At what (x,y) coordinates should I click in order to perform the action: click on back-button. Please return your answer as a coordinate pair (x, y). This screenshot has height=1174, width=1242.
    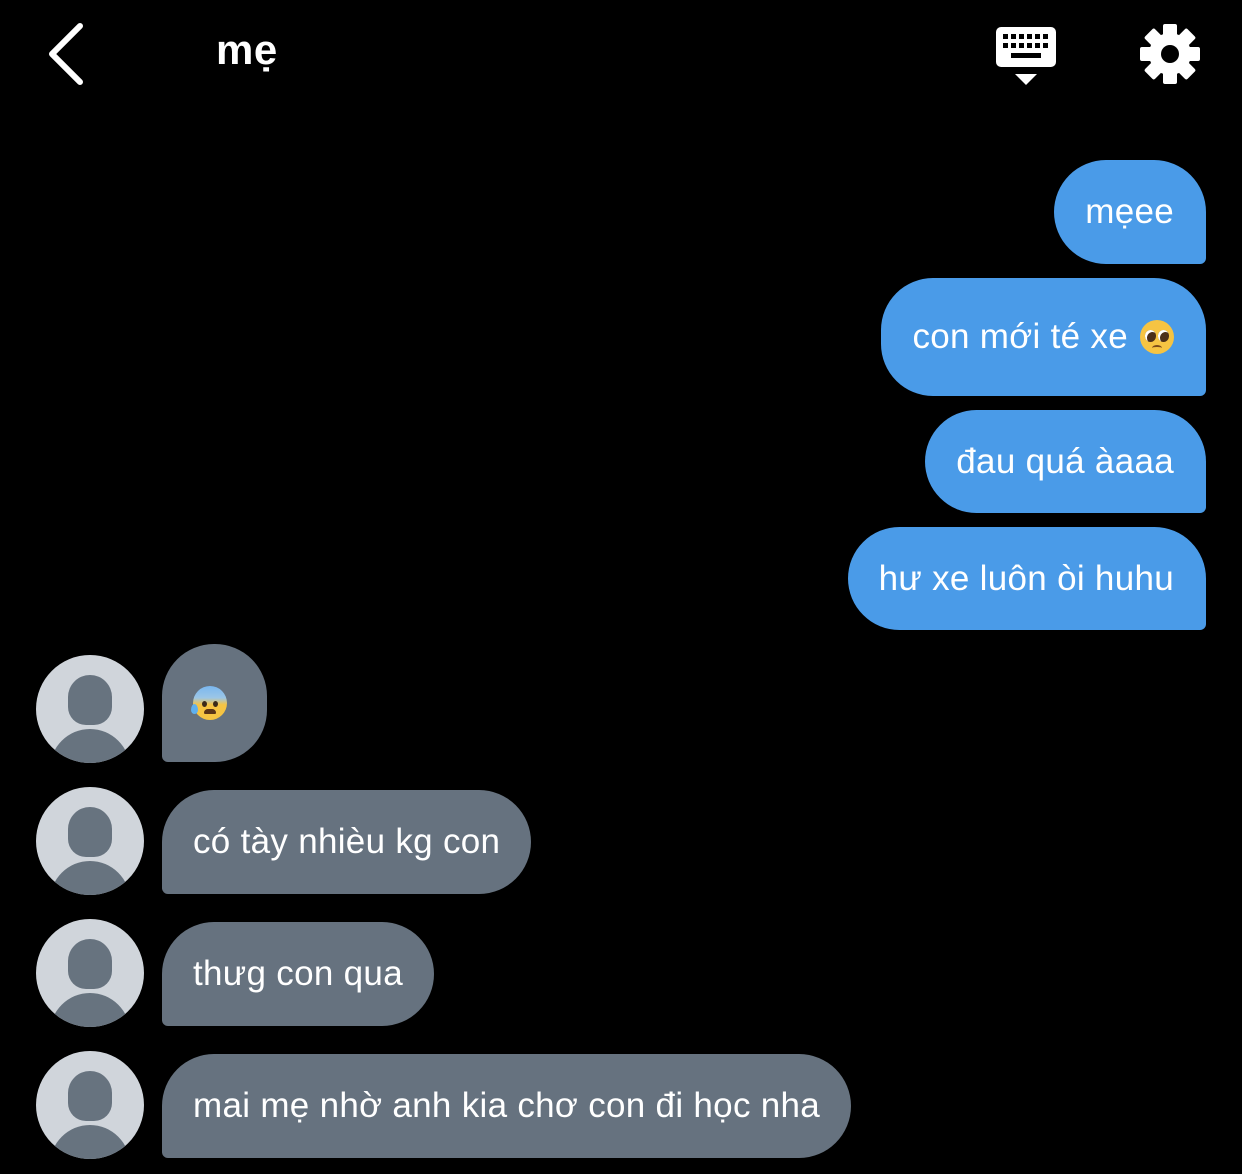
    Looking at the image, I should click on (70, 53).